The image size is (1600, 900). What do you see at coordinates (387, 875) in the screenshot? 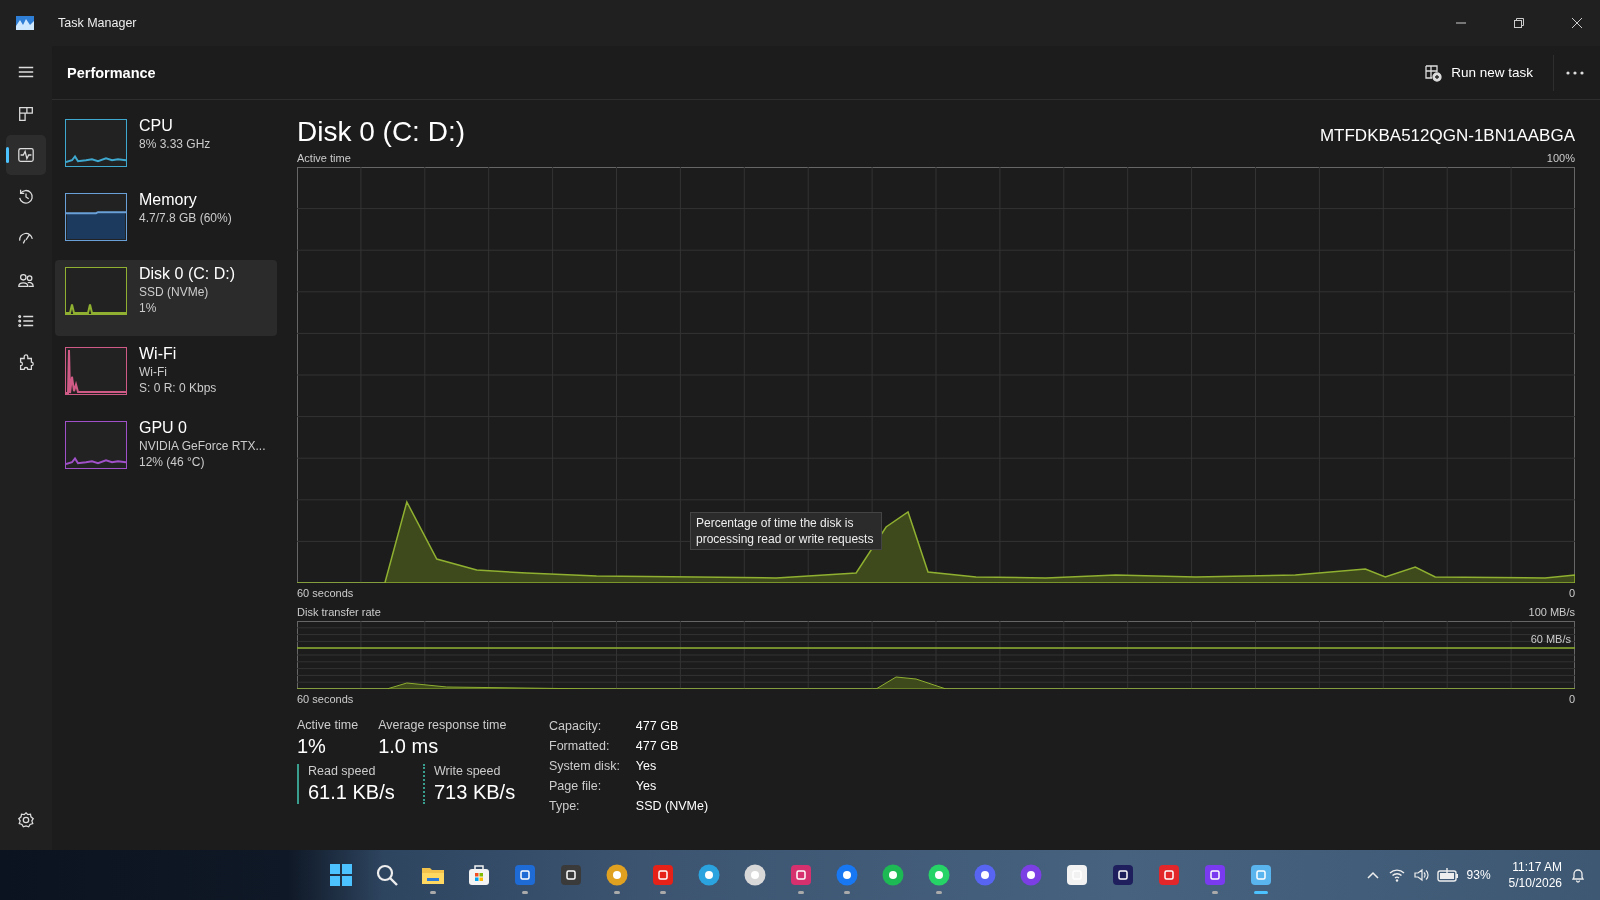
I see `search-icon` at bounding box center [387, 875].